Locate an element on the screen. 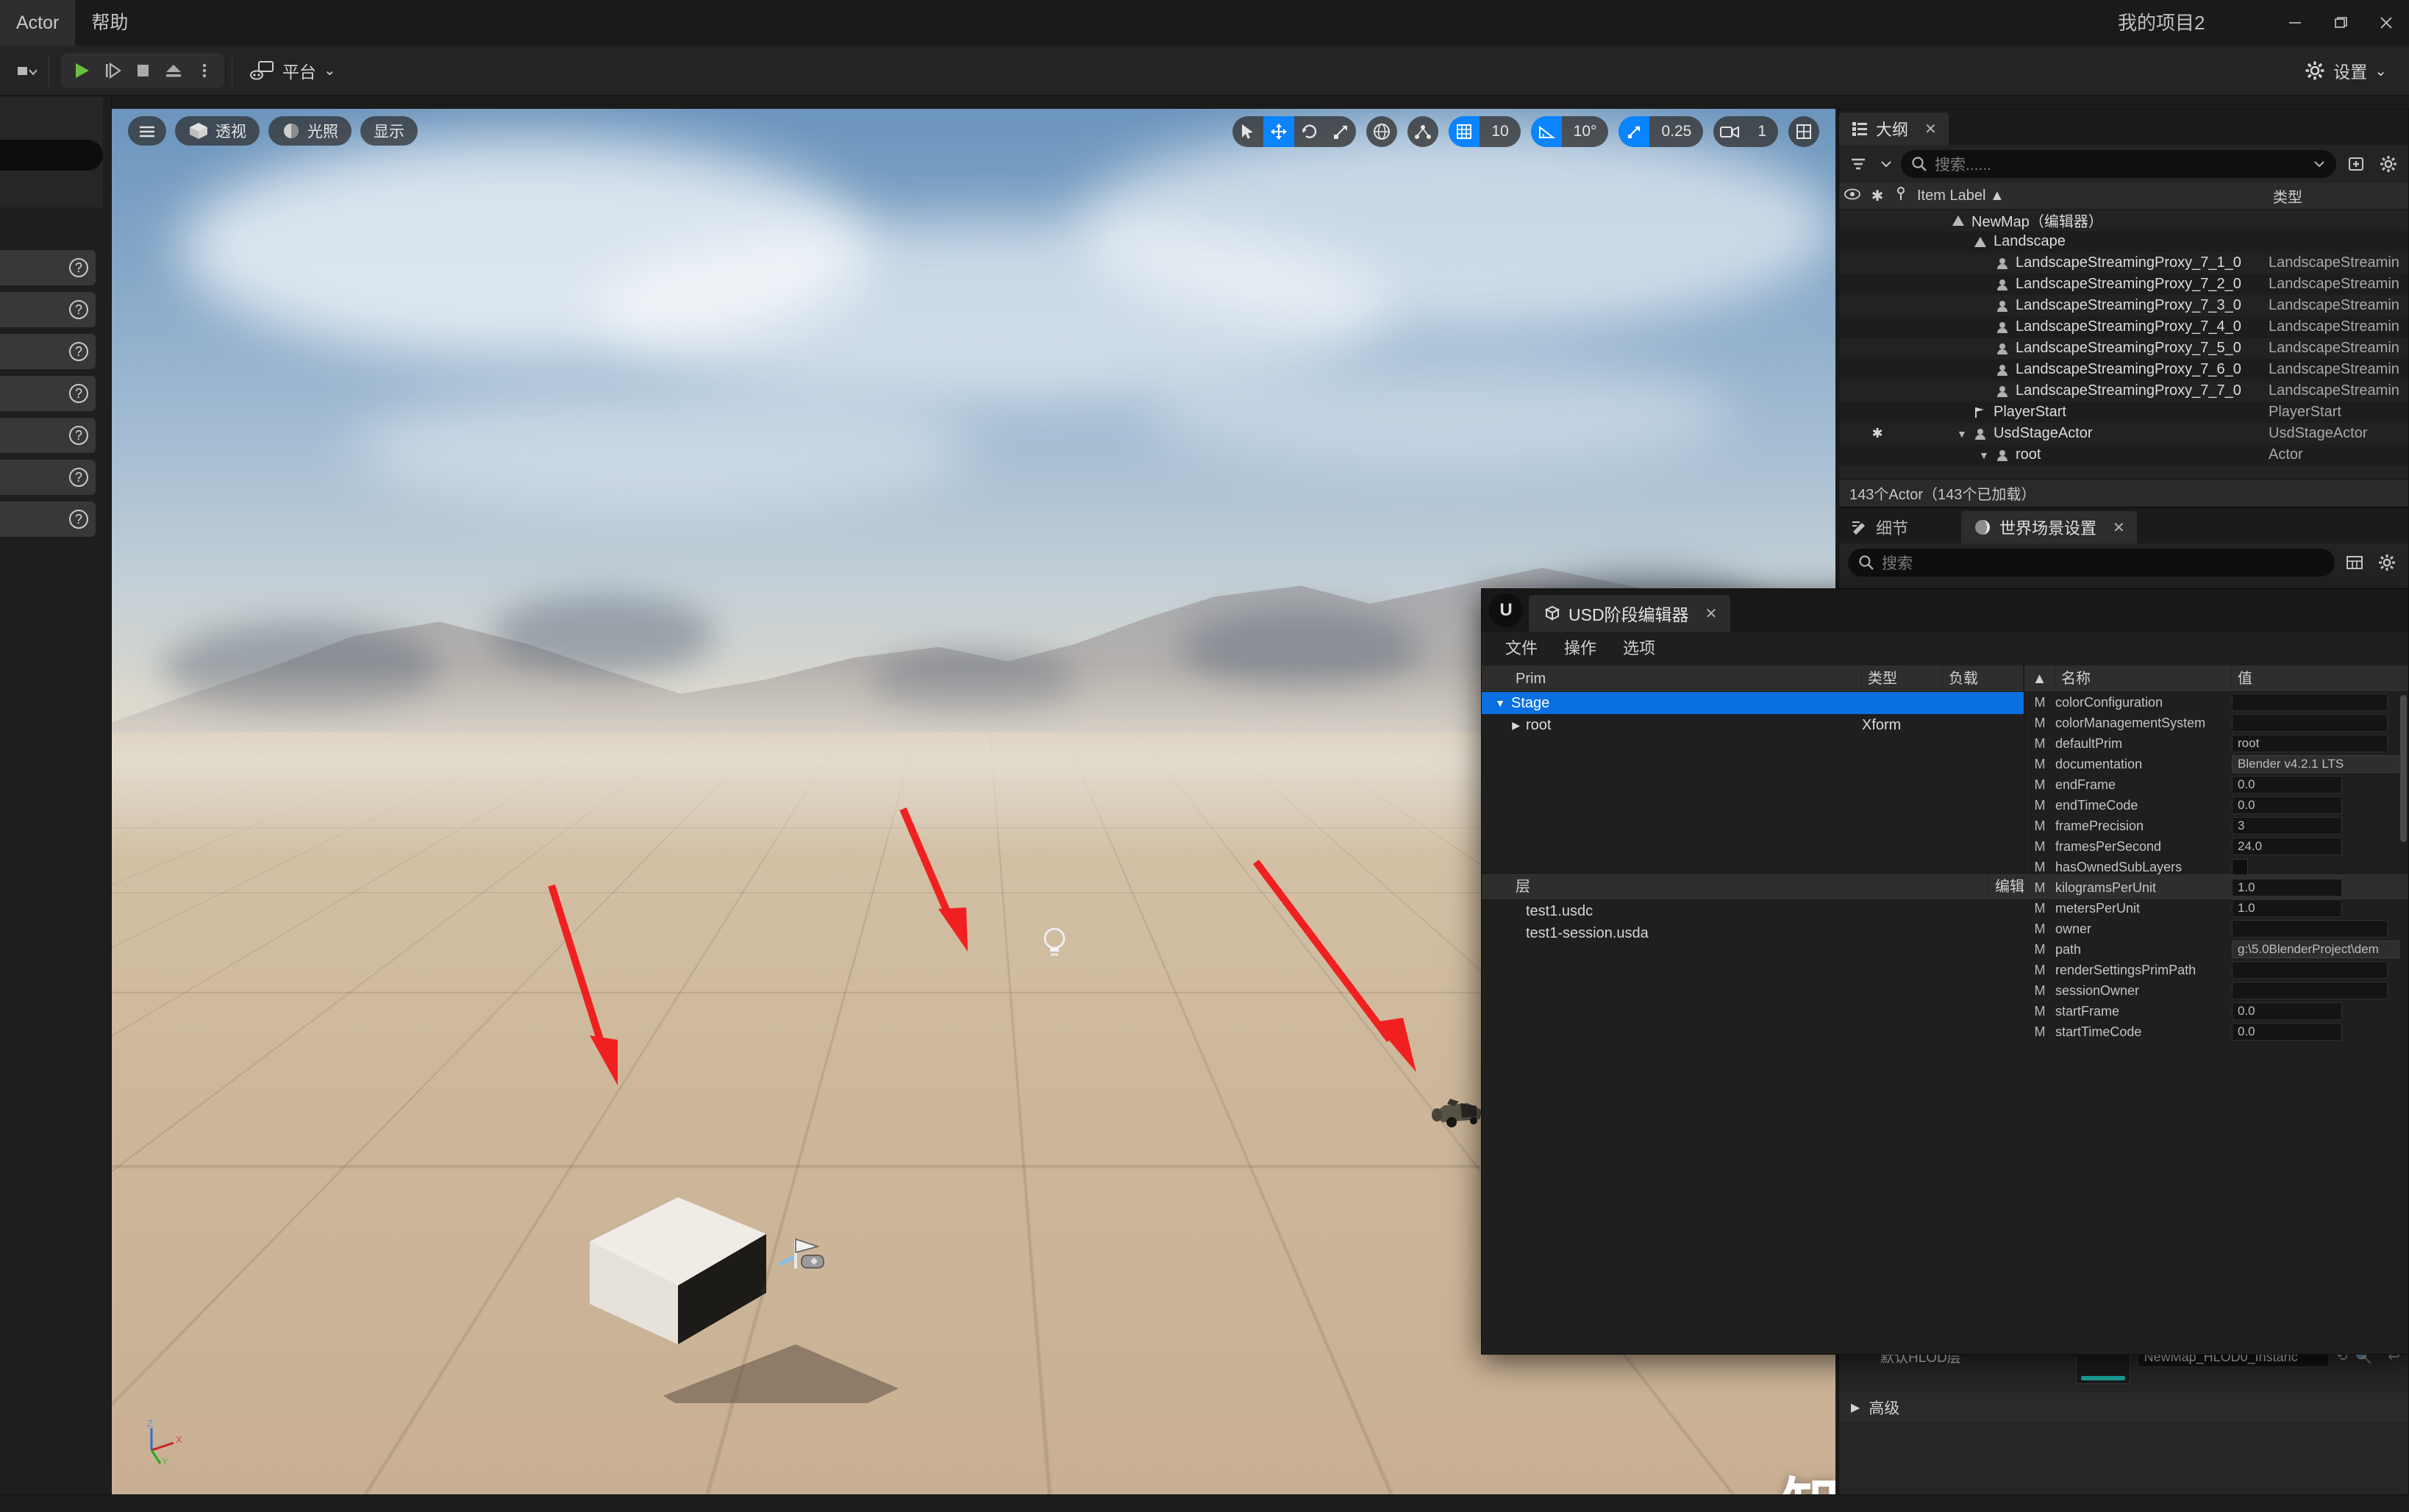 The width and height of the screenshot is (2409, 1512). play-more-icon is located at coordinates (205, 70).